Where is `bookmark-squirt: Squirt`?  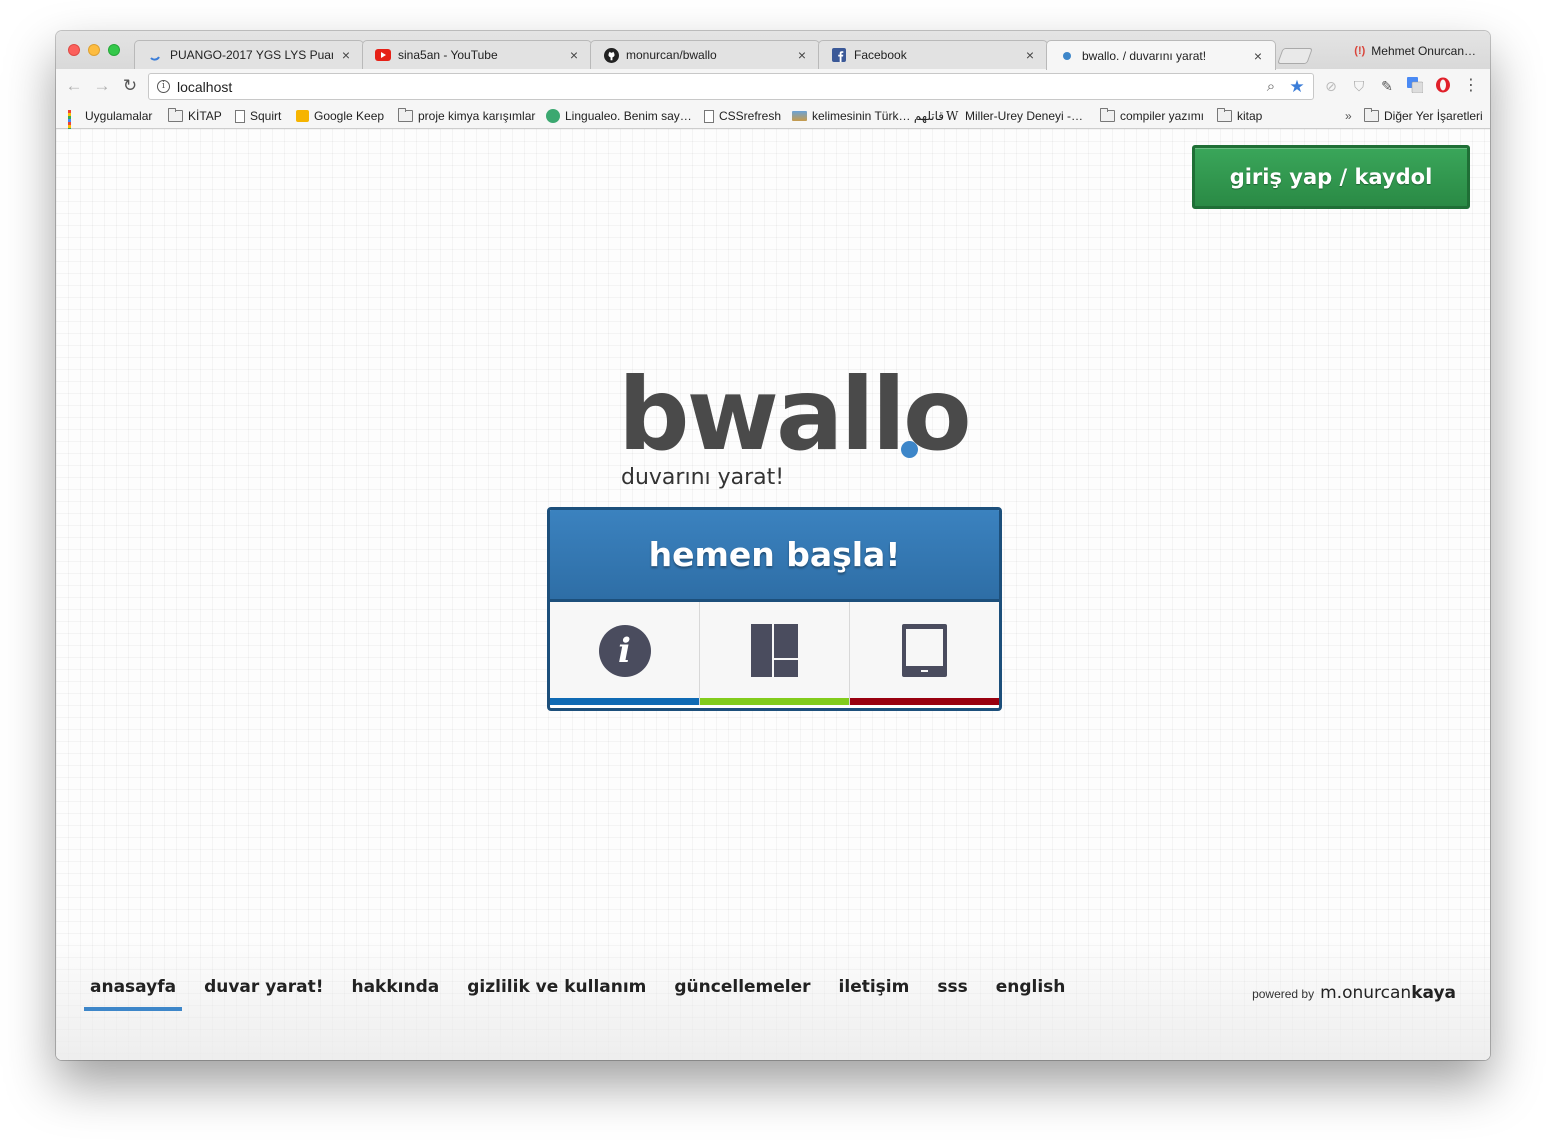
bookmark-squirt: Squirt is located at coordinates (258, 116).